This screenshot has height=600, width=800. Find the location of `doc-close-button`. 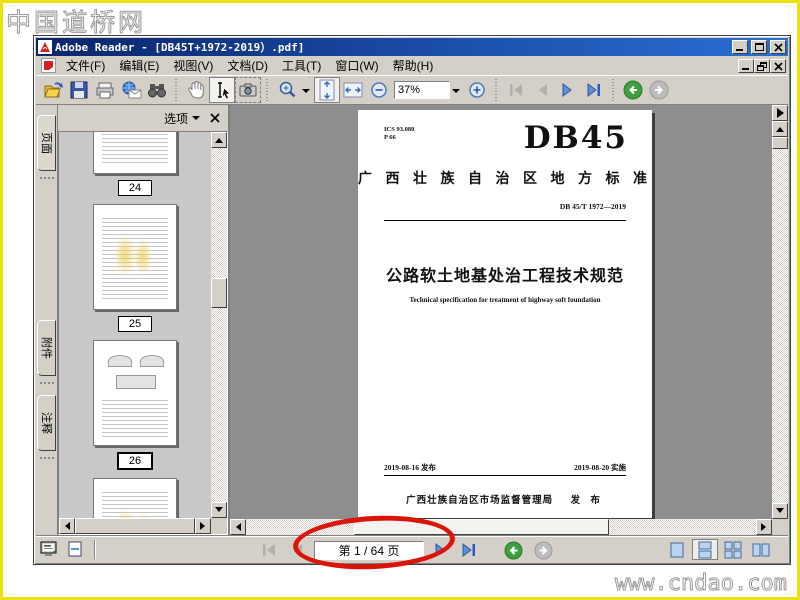

doc-close-button is located at coordinates (778, 65).